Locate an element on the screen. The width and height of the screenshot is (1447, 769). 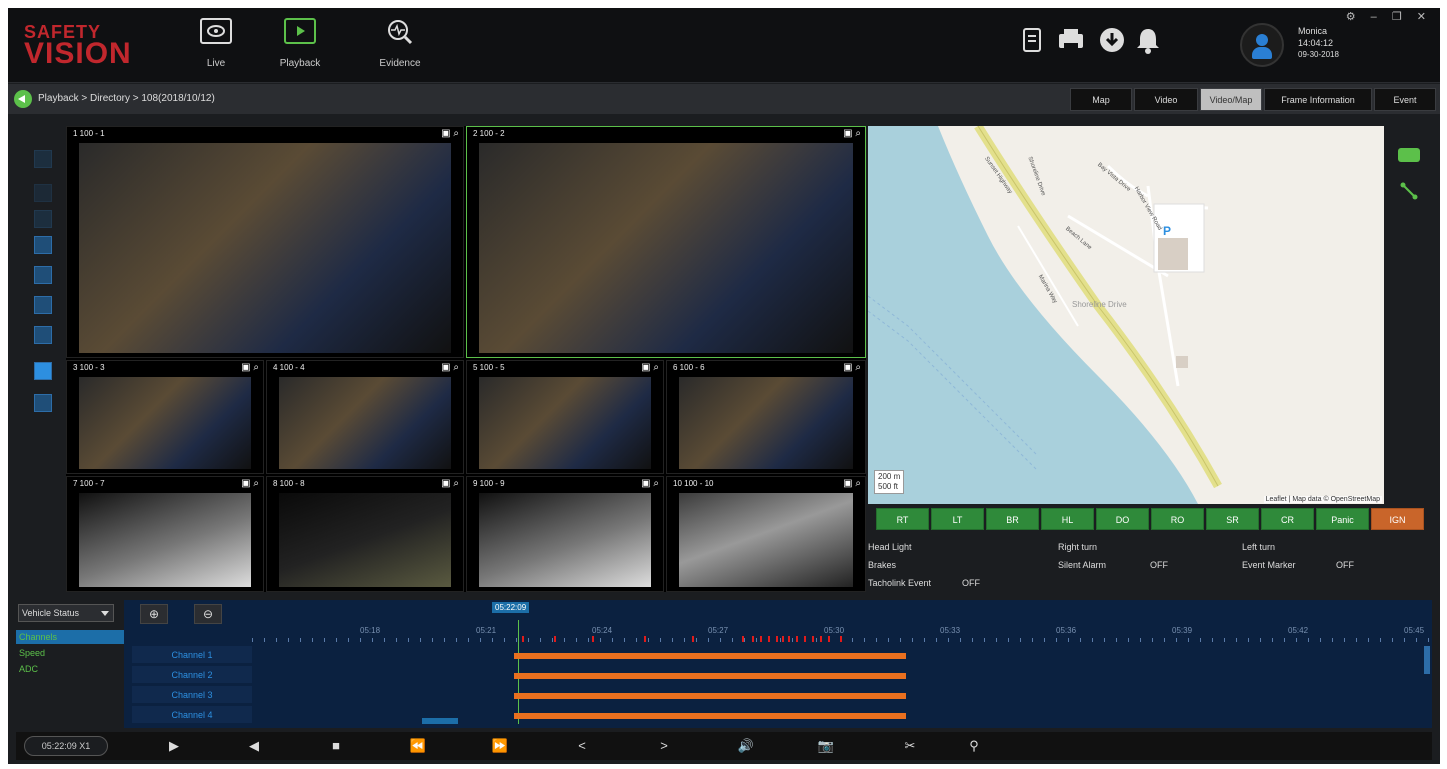
status-button-lt: LT is located at coordinates (957, 519).